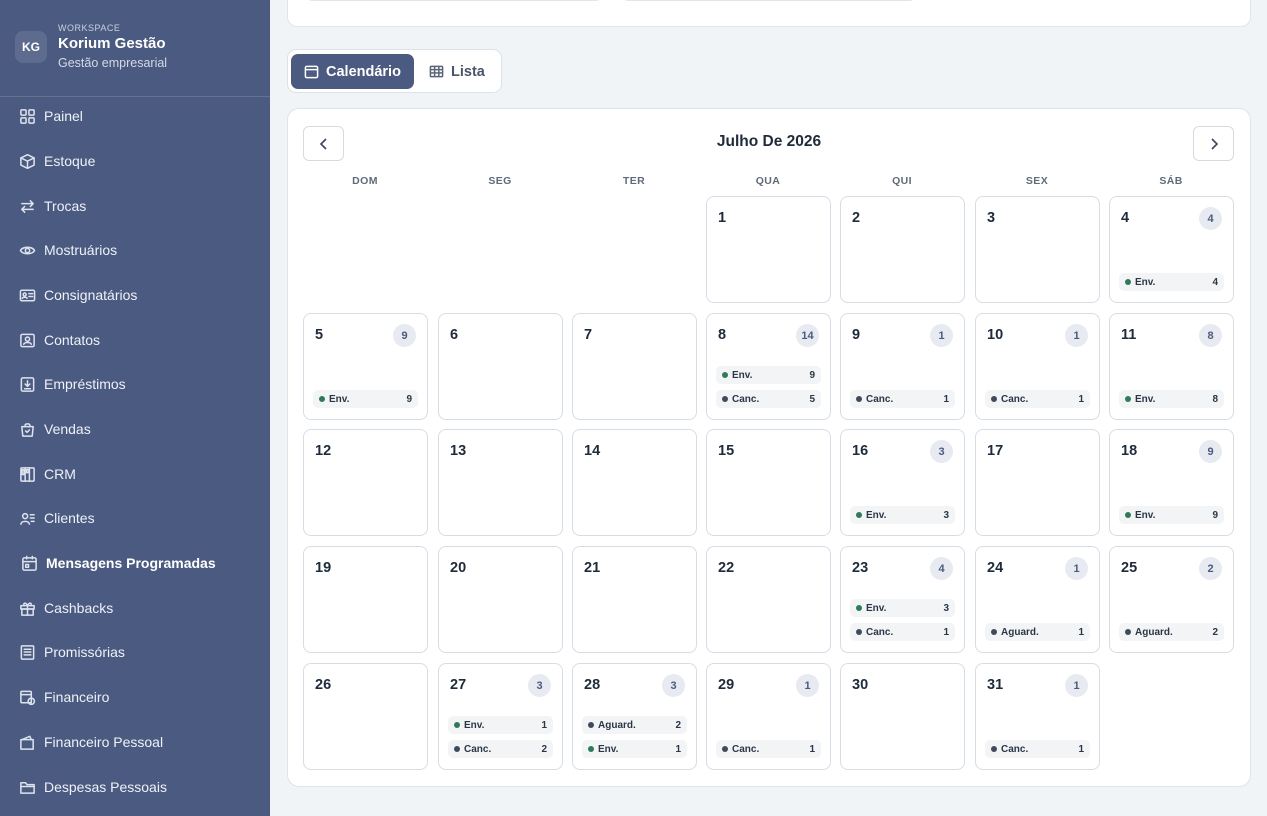  I want to click on sidebar-item-trocas: Trocas, so click(135, 206).